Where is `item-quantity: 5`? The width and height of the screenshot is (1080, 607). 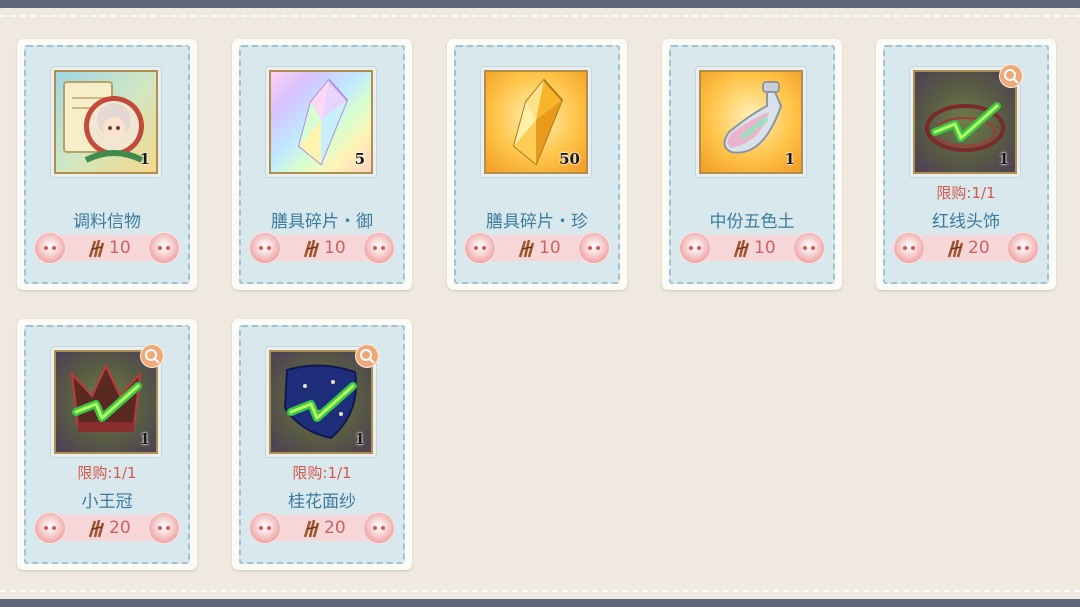 item-quantity: 5 is located at coordinates (359, 159).